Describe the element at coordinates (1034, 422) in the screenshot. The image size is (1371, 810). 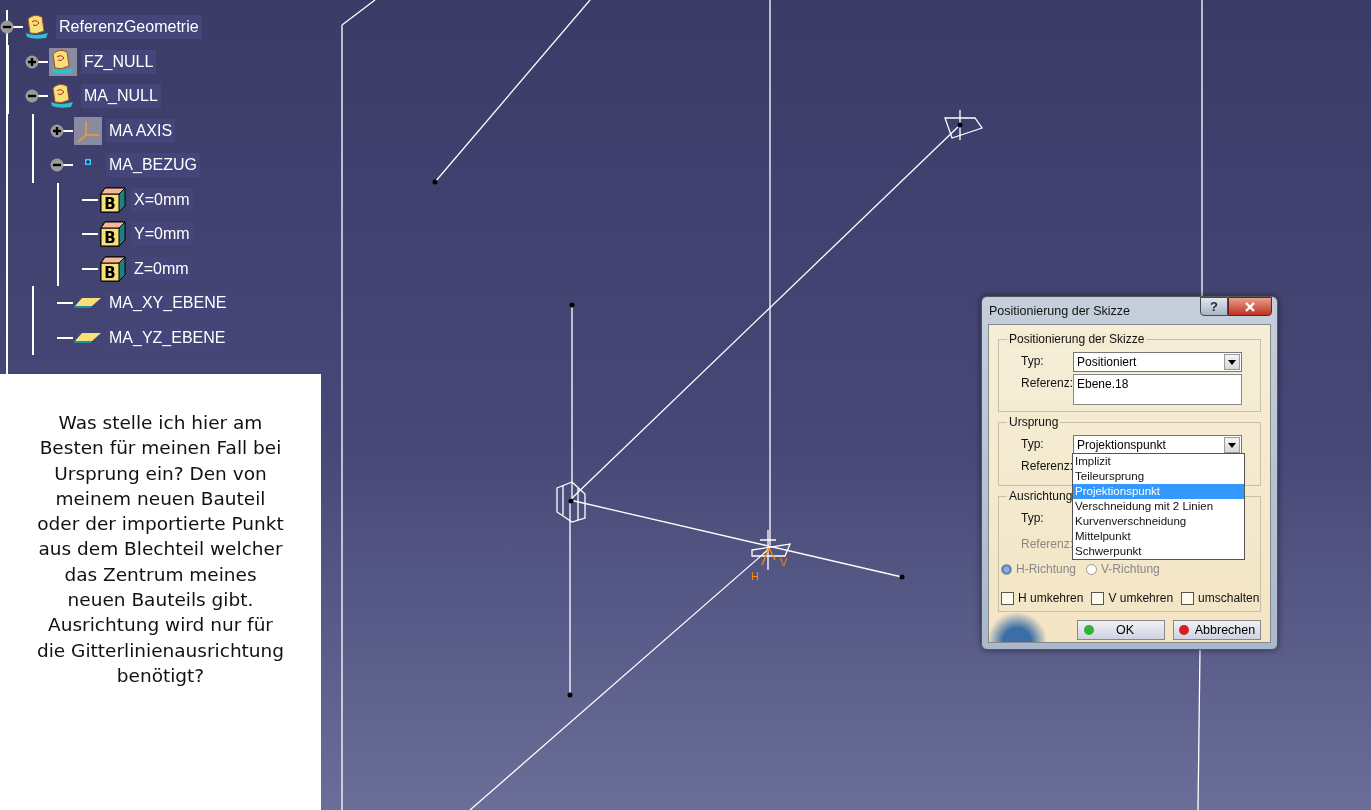
I see `group-title: Ursprung` at that location.